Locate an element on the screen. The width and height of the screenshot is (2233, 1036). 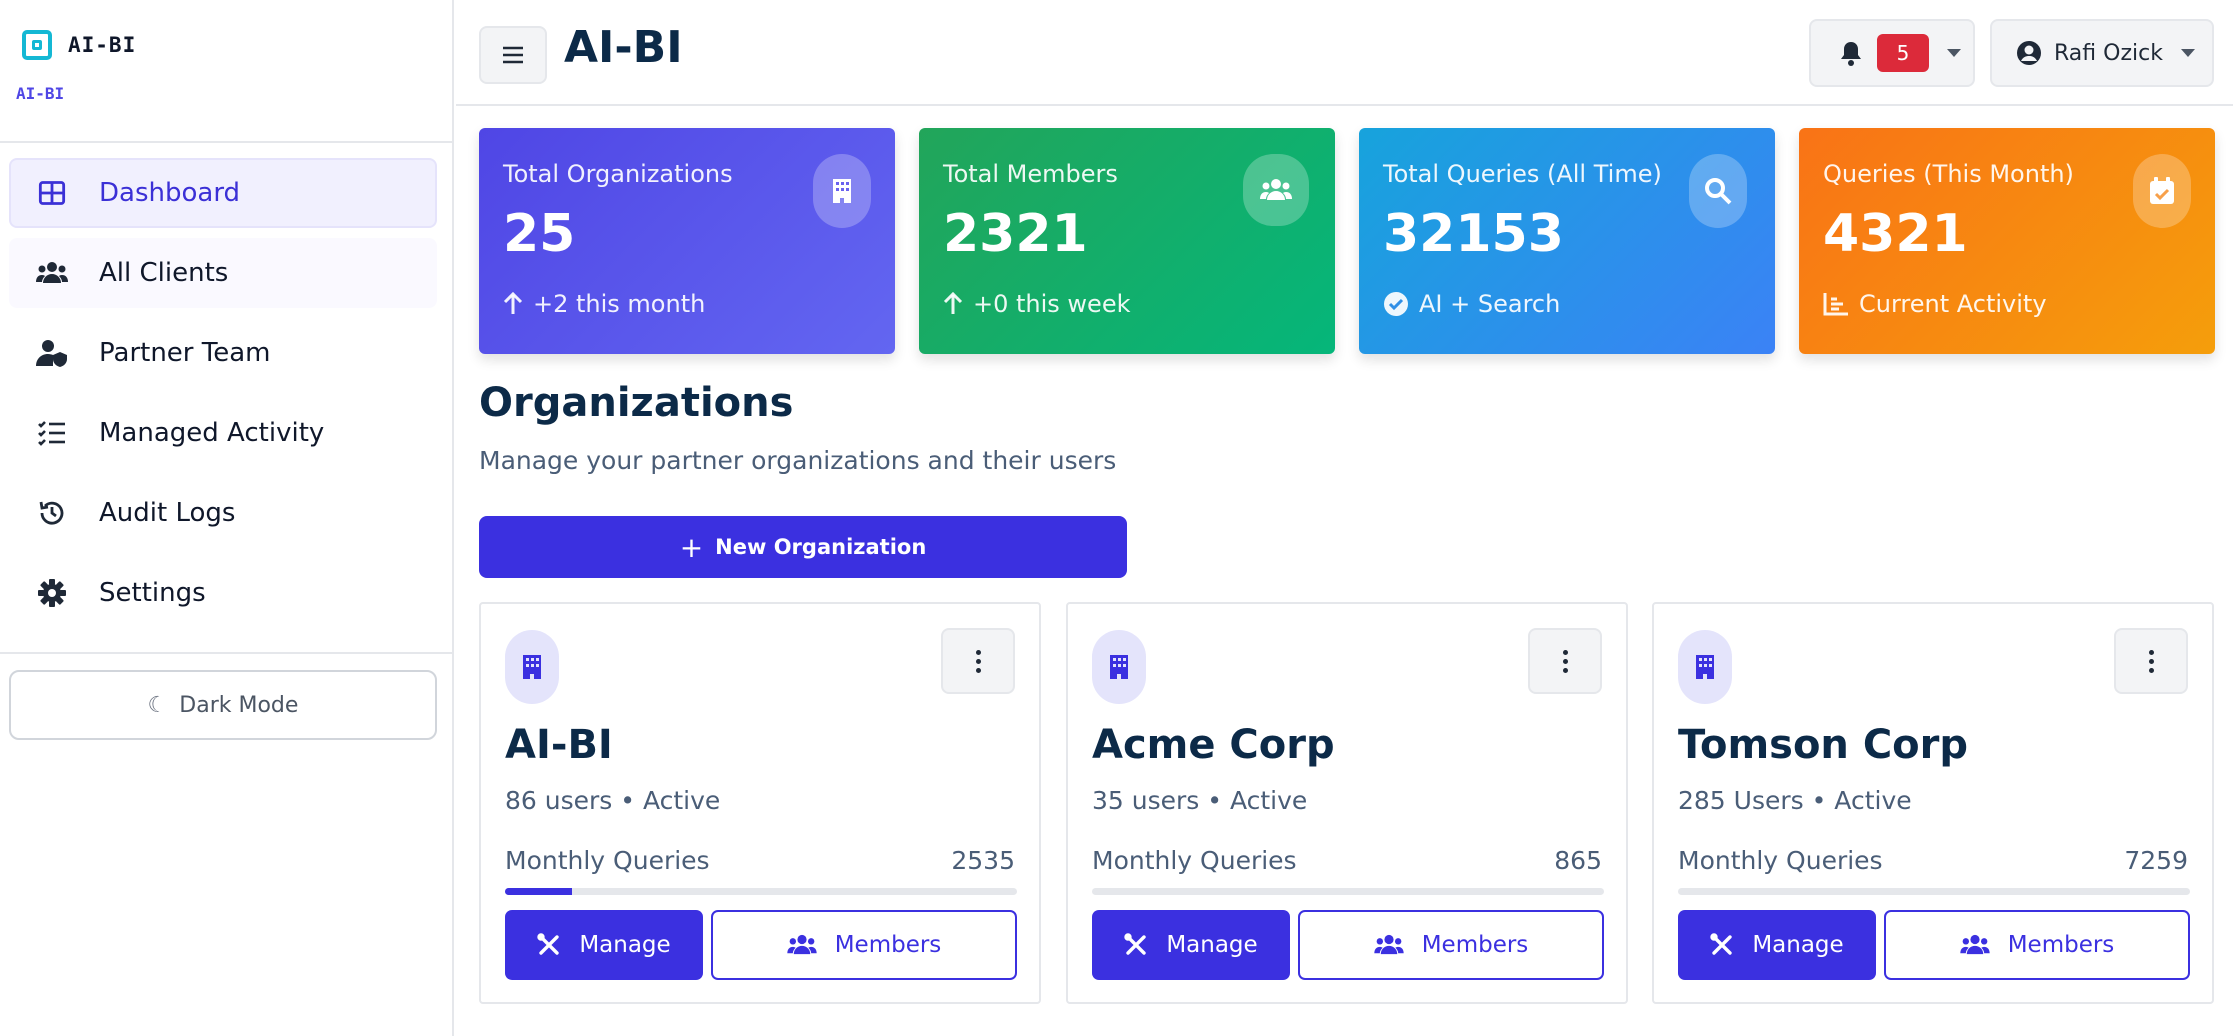
search-icon is located at coordinates (1718, 191).